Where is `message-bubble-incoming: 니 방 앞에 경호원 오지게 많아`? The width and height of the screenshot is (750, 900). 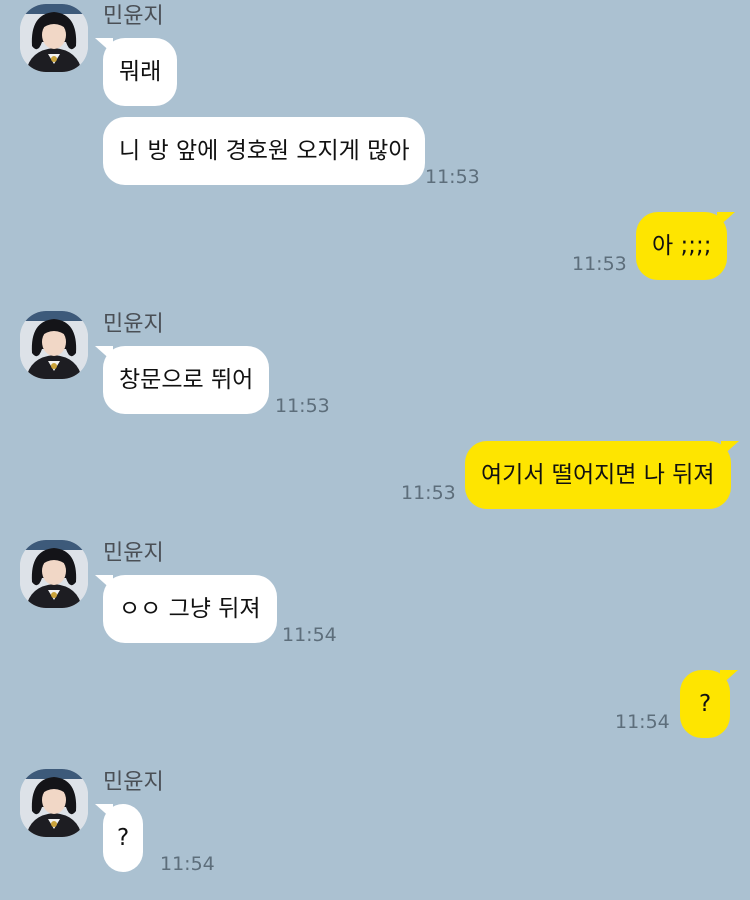 message-bubble-incoming: 니 방 앞에 경호원 오지게 많아 is located at coordinates (264, 151).